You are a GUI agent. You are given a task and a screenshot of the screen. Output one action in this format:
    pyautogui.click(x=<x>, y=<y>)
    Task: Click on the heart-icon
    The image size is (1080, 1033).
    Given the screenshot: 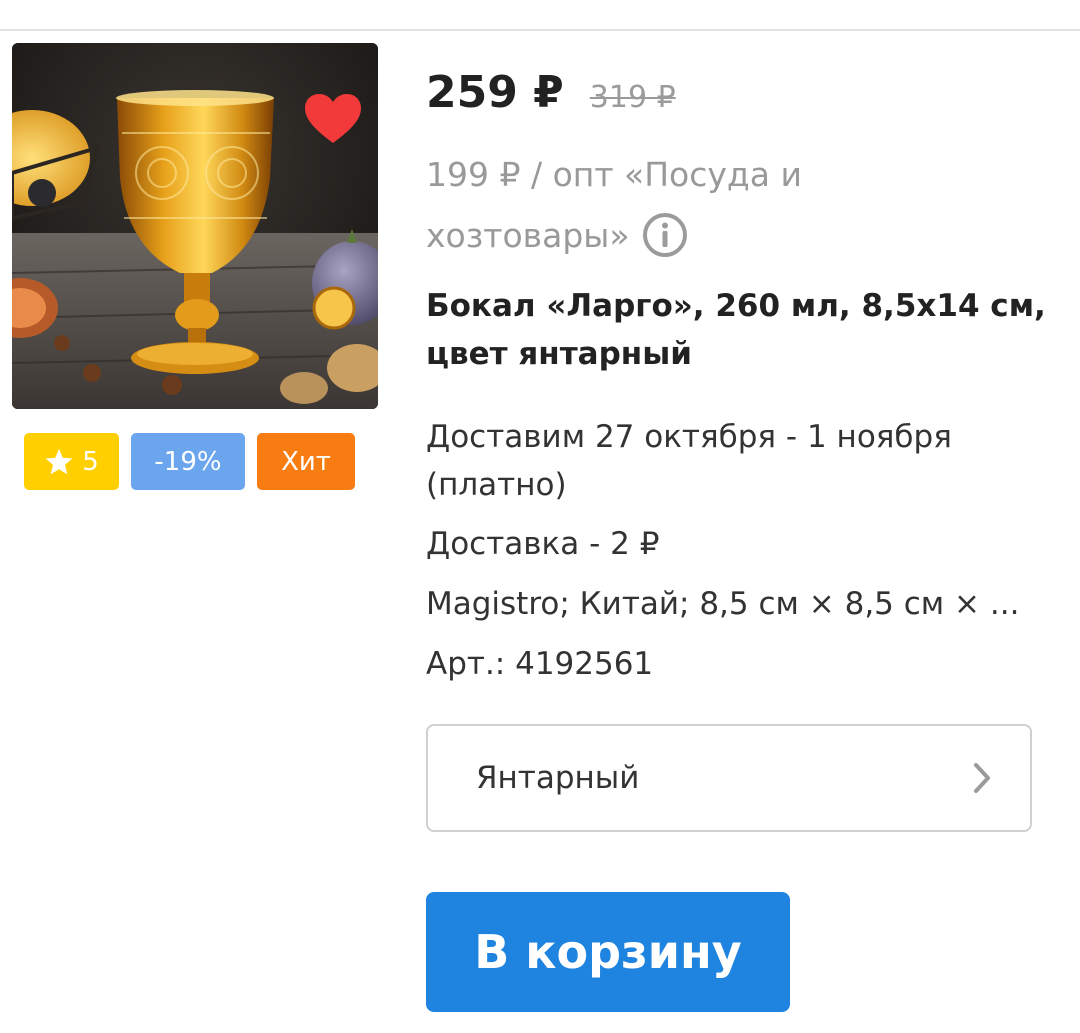 What is the action you would take?
    pyautogui.click(x=333, y=119)
    